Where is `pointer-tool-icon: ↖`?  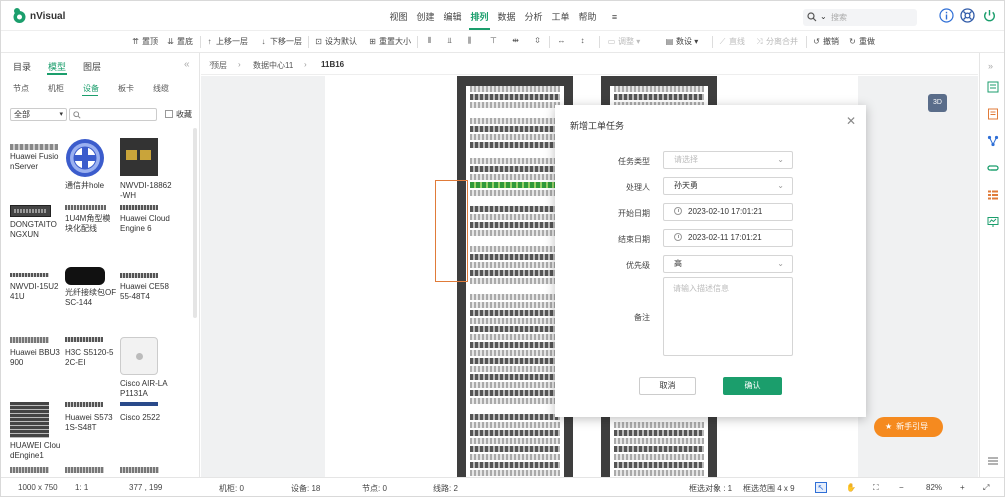
pointer-tool-icon: ↖ is located at coordinates (821, 487).